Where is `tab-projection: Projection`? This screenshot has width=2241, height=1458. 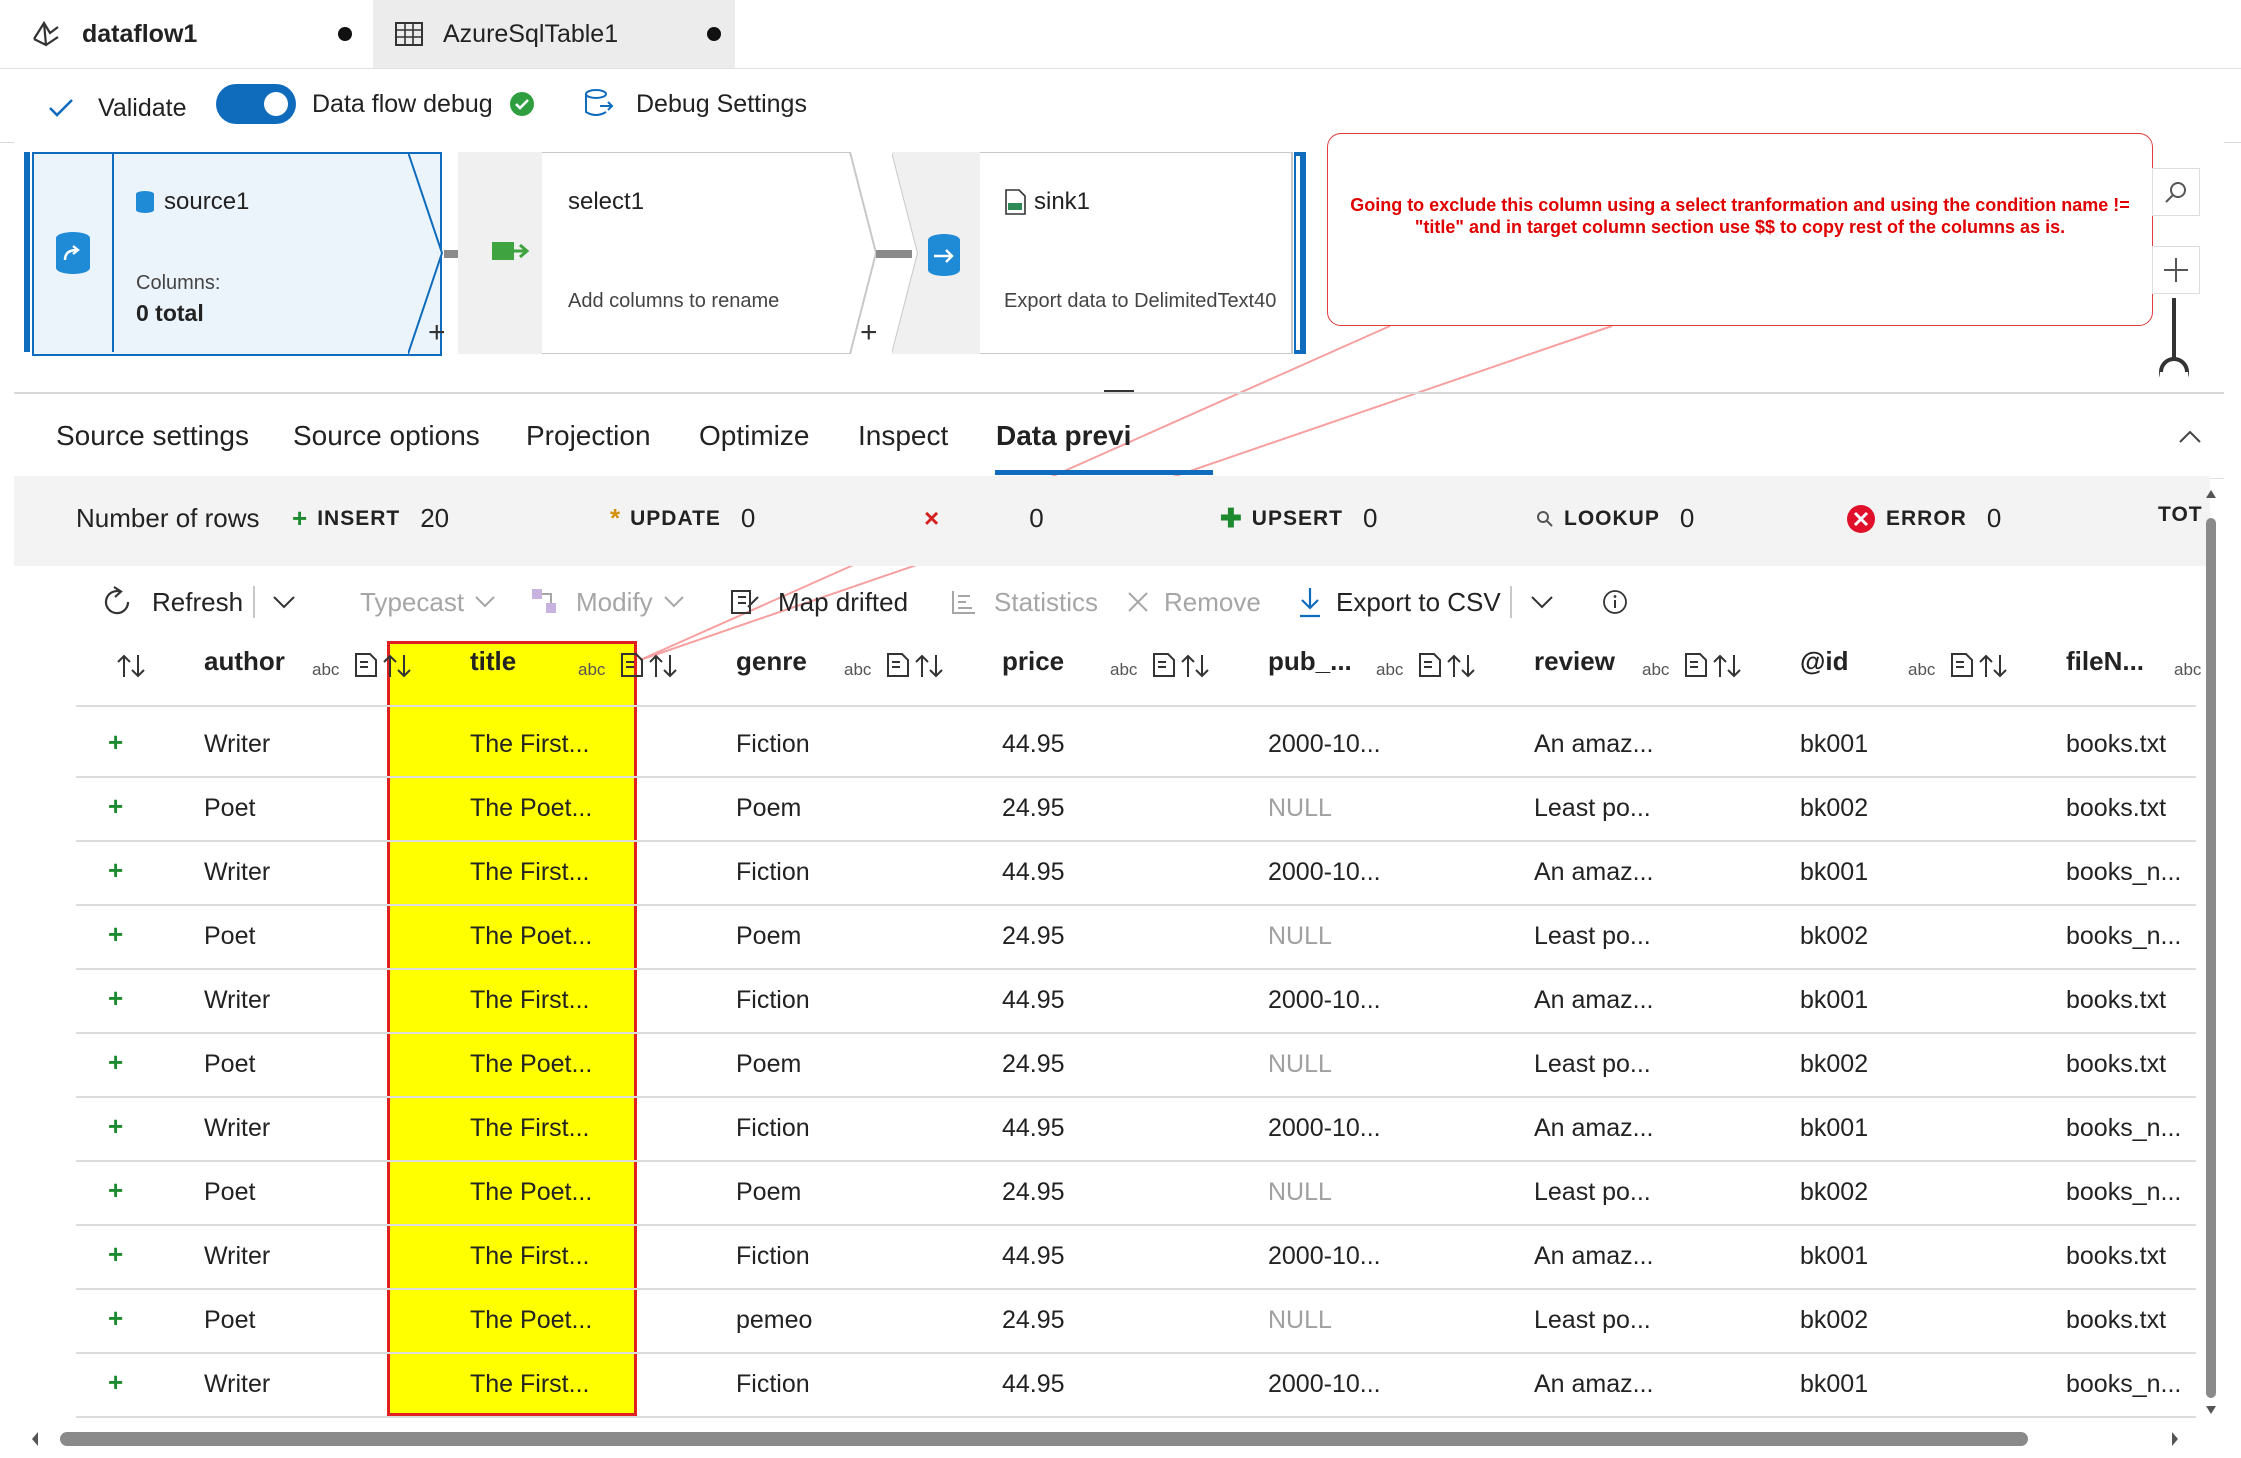 tab-projection: Projection is located at coordinates (588, 436).